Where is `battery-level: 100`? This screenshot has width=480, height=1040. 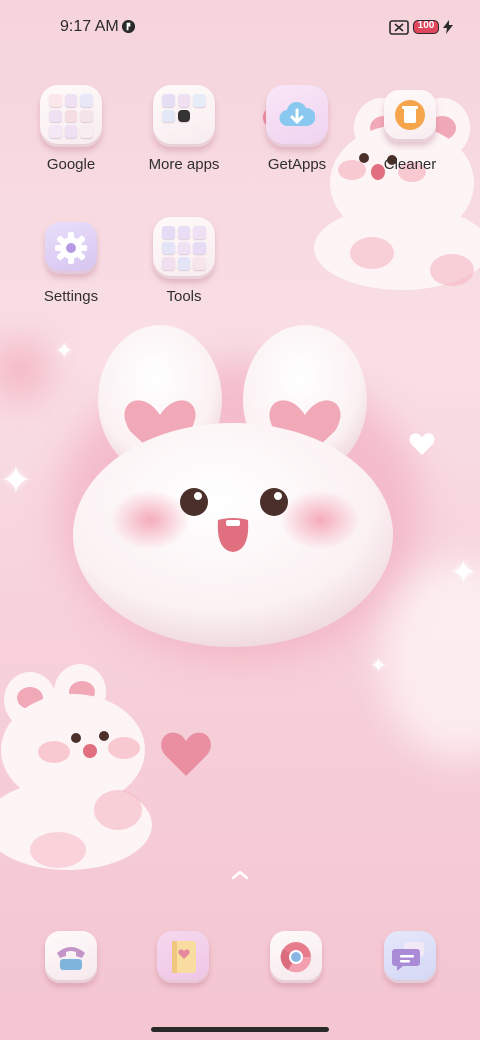
battery-level: 100 is located at coordinates (426, 25).